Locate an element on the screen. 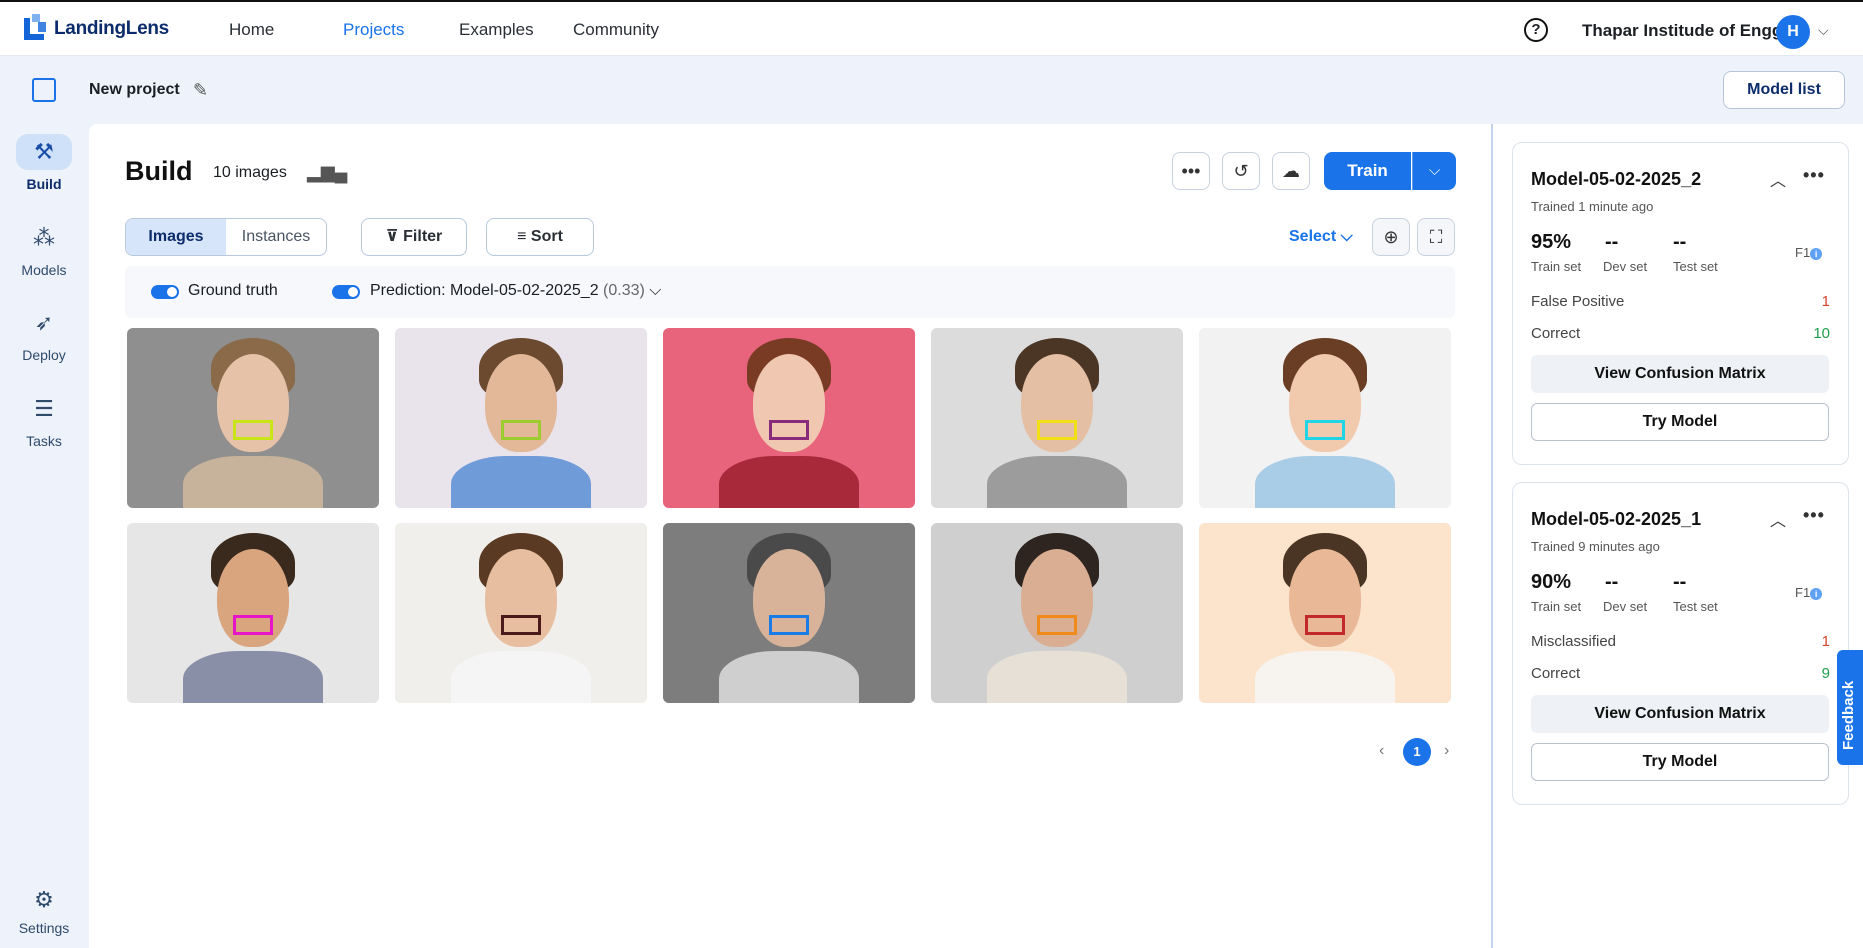 The height and width of the screenshot is (948, 1863). help-icon: ? is located at coordinates (1536, 30).